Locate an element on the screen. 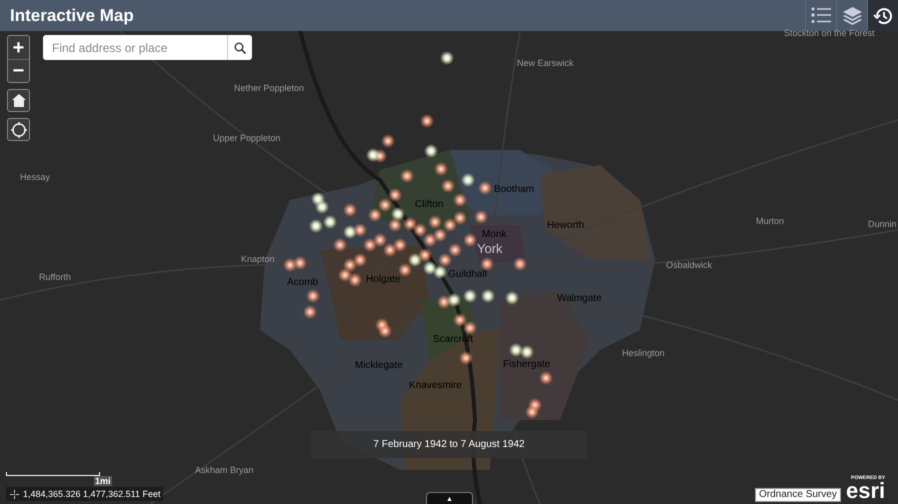 This screenshot has height=504, width=898. place-label: Acomb is located at coordinates (302, 283).